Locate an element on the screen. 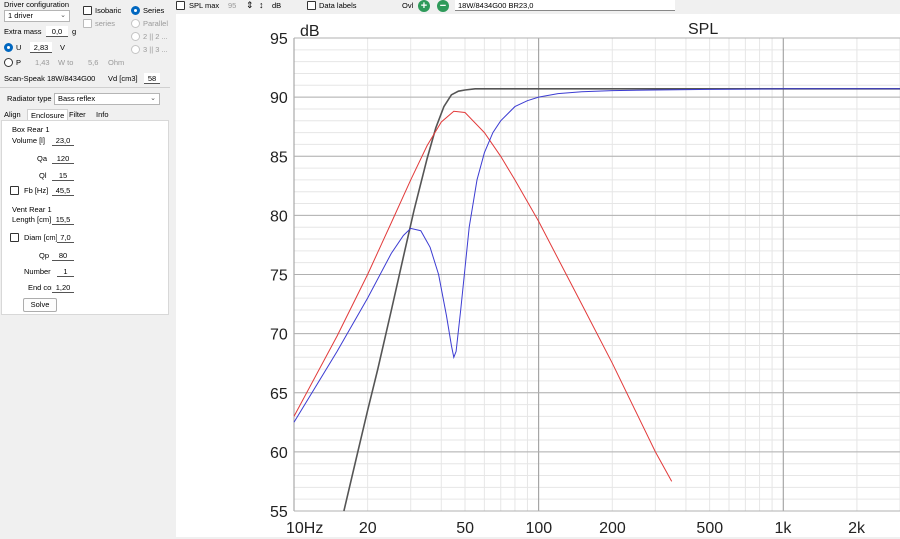 The width and height of the screenshot is (900, 539). tab-enclosure: Enclosure is located at coordinates (48, 114).